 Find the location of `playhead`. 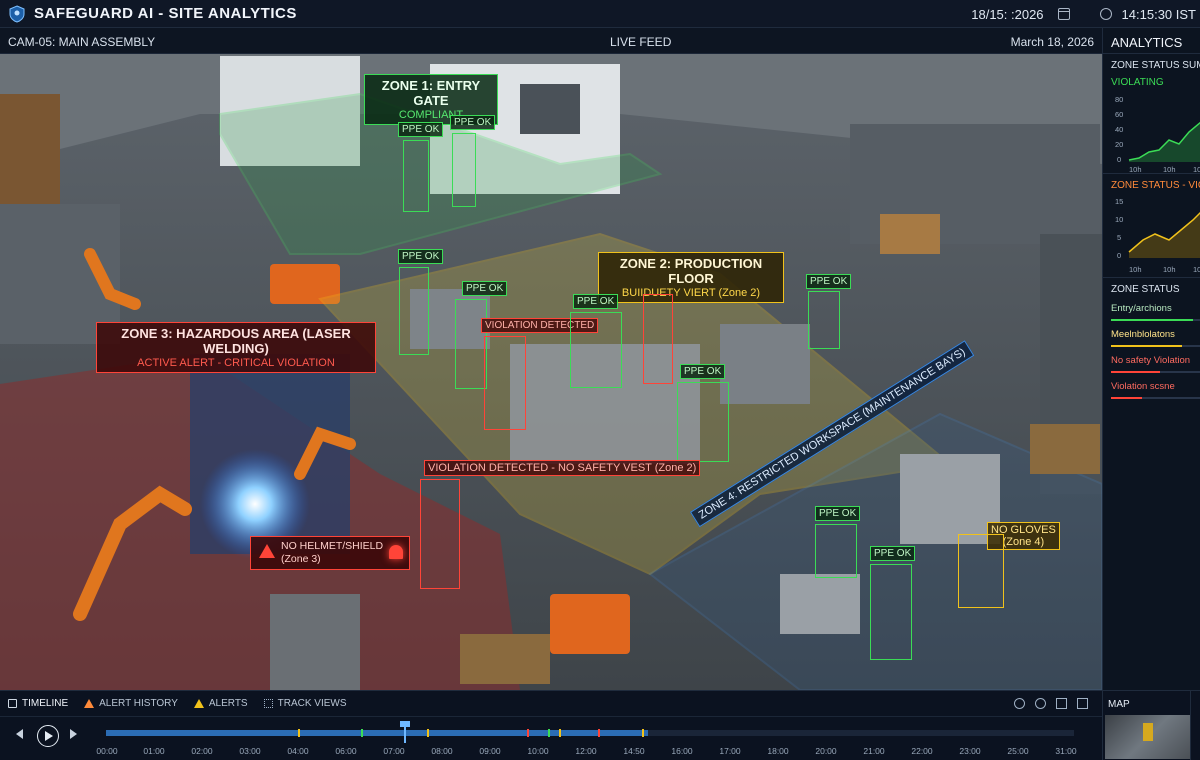

playhead is located at coordinates (405, 732).